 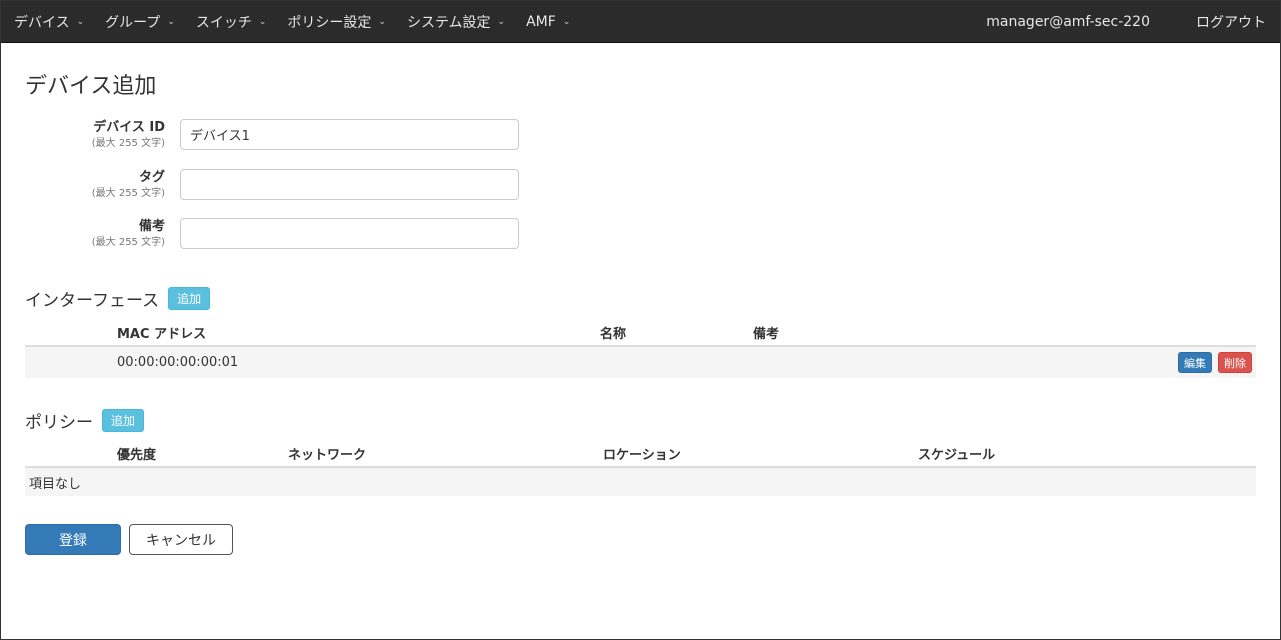 I want to click on table-row: 00:00:00:00:00:01 編集 削除, so click(x=640, y=362).